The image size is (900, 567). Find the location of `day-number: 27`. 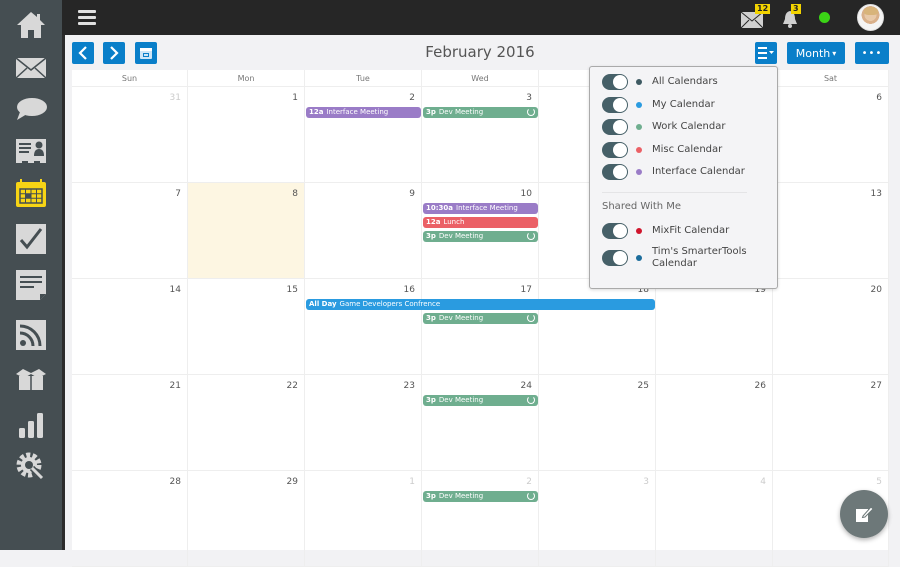

day-number: 27 is located at coordinates (876, 386).